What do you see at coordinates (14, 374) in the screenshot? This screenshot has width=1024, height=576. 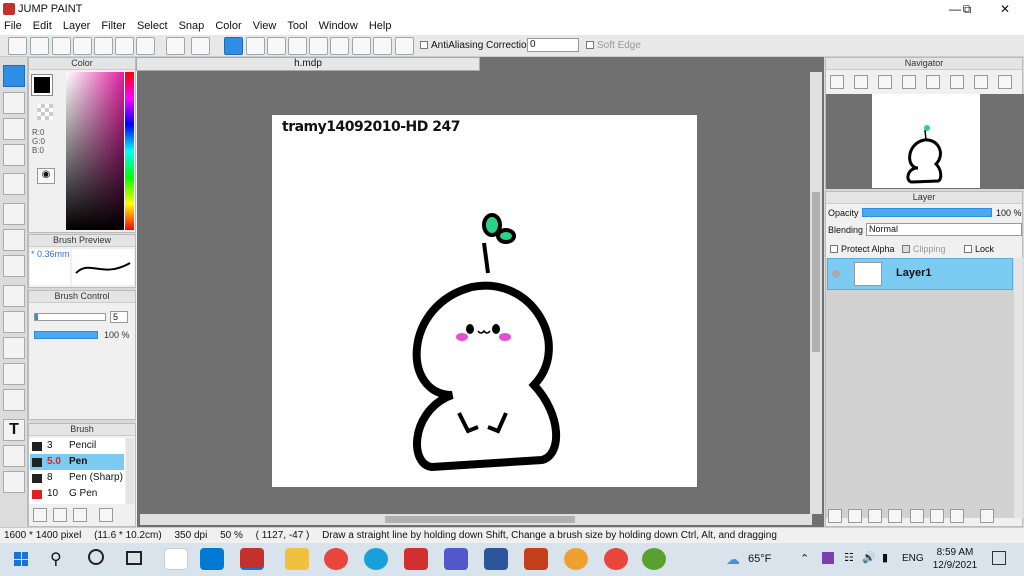 I see `select-pen-tool-icon` at bounding box center [14, 374].